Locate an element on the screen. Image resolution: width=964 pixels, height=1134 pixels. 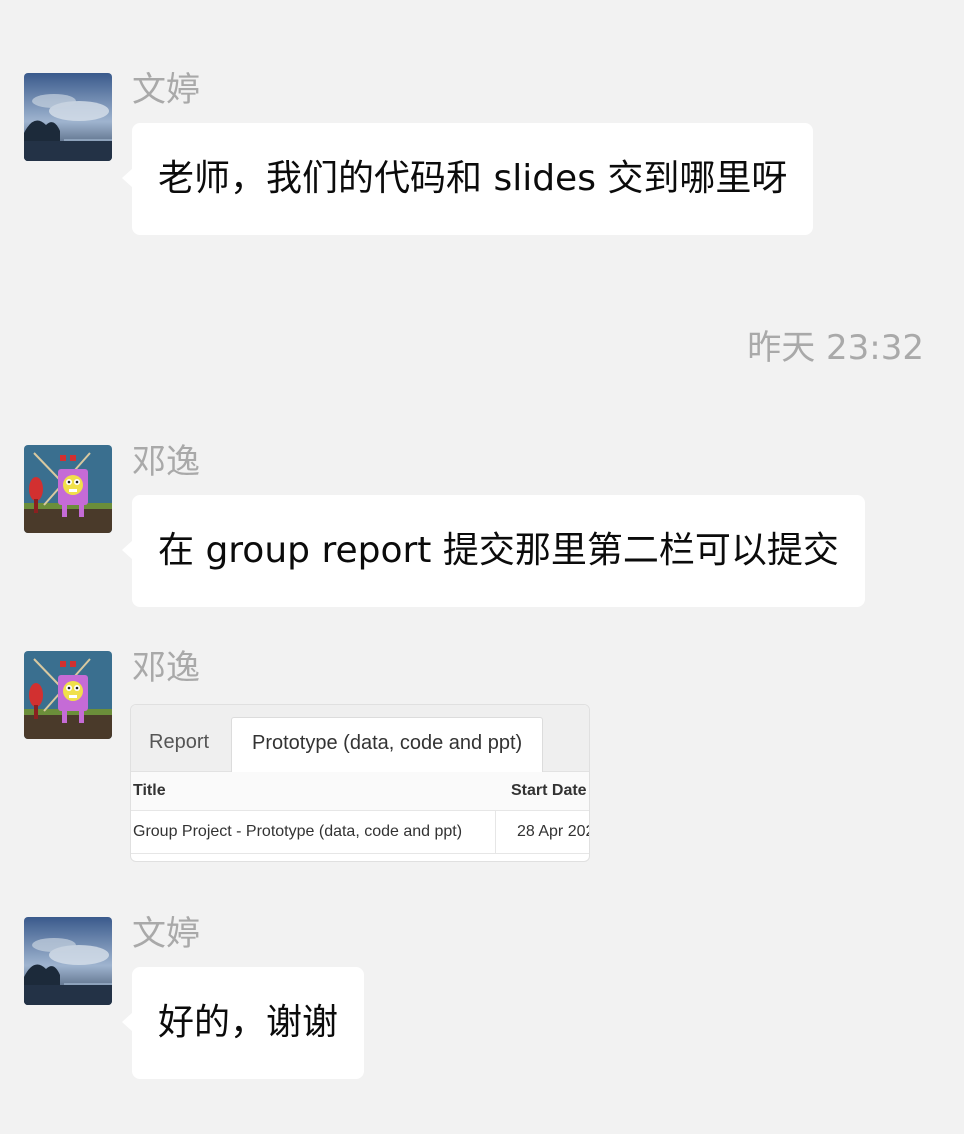
message-bubble: 好的，谢谢 is located at coordinates (243, 1023).